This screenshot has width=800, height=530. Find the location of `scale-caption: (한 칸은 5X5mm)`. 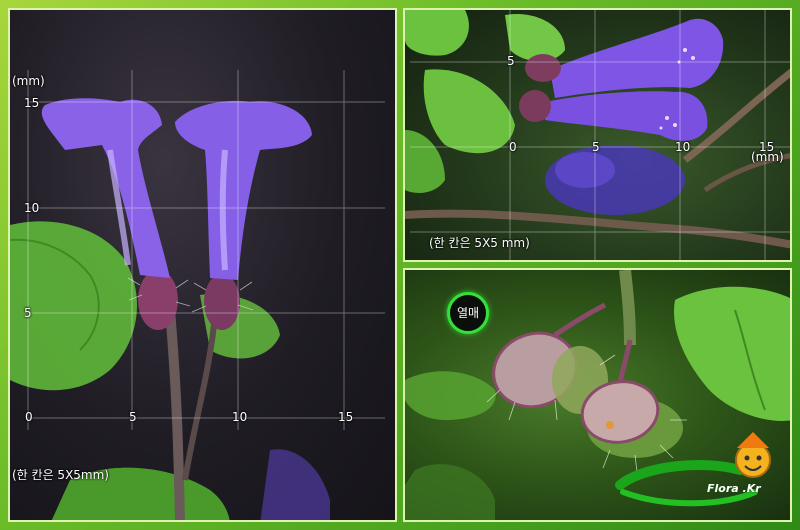

scale-caption: (한 칸은 5X5mm) is located at coordinates (60, 475).